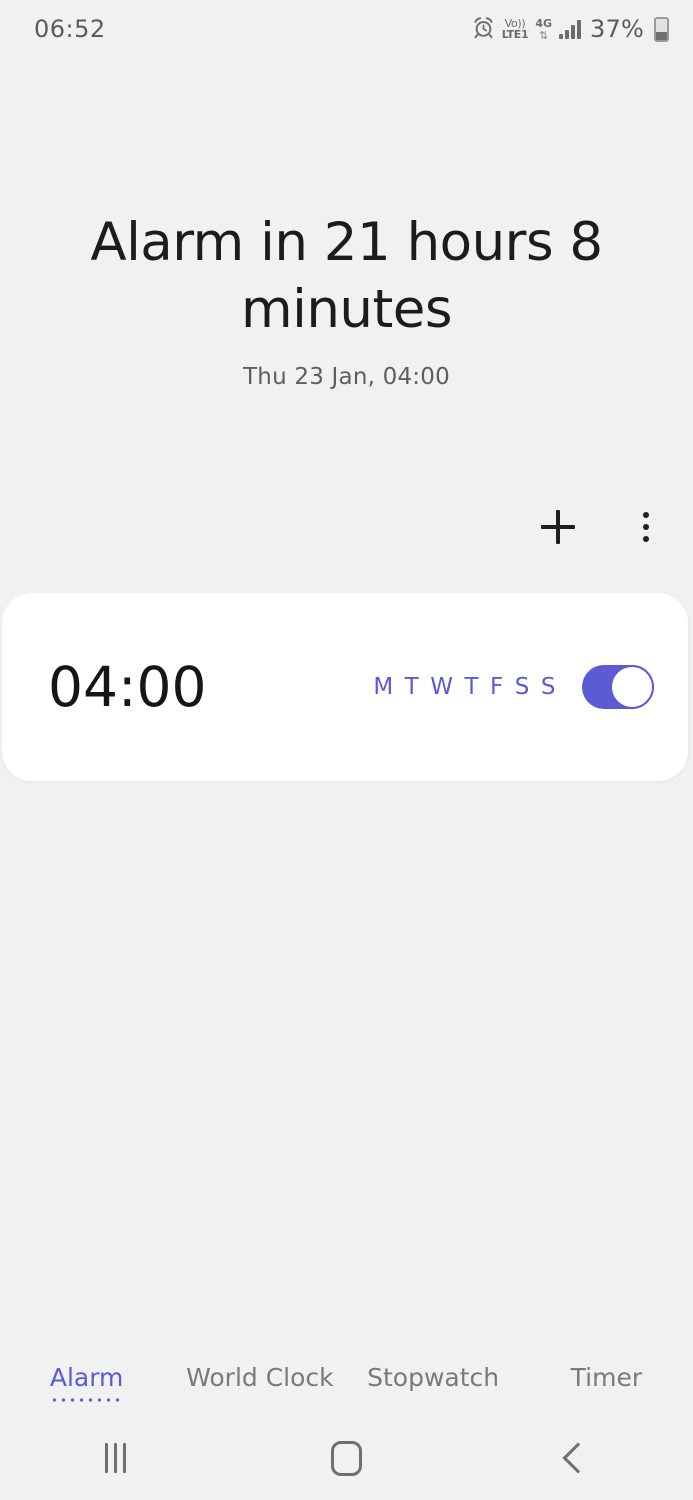 The image size is (693, 1500). Describe the element at coordinates (441, 687) in the screenshot. I see `alarm-day-2: W` at that location.